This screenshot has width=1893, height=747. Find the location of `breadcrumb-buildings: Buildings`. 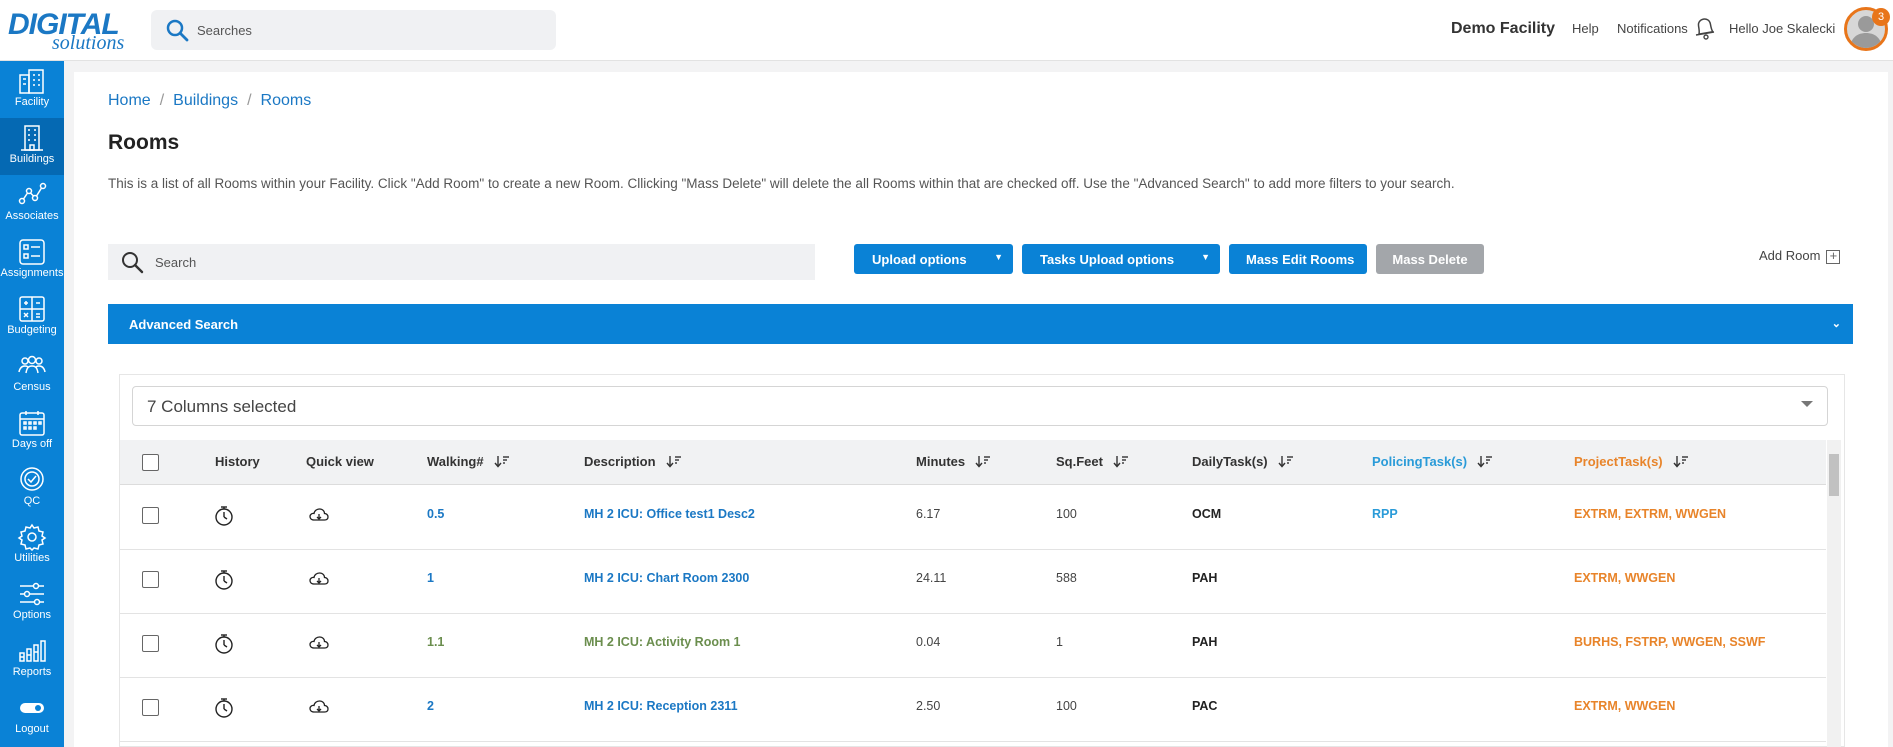

breadcrumb-buildings: Buildings is located at coordinates (205, 100).